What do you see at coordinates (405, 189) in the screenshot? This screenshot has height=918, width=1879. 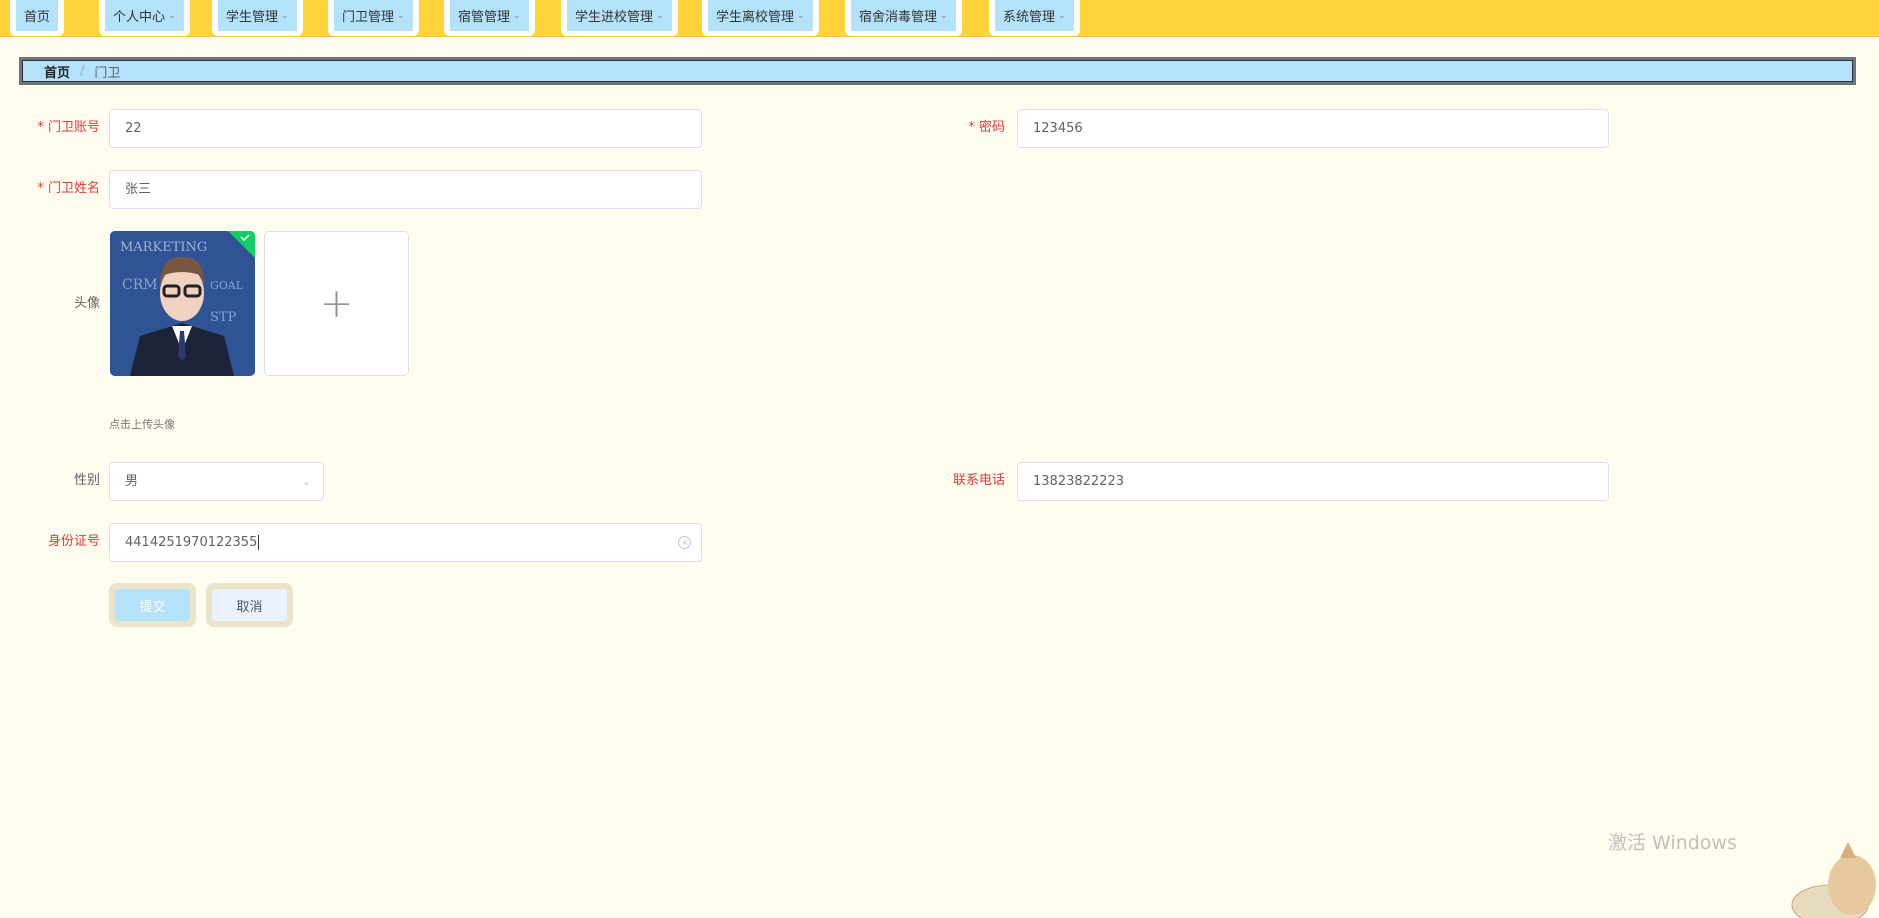 I see `name-input: 张三` at bounding box center [405, 189].